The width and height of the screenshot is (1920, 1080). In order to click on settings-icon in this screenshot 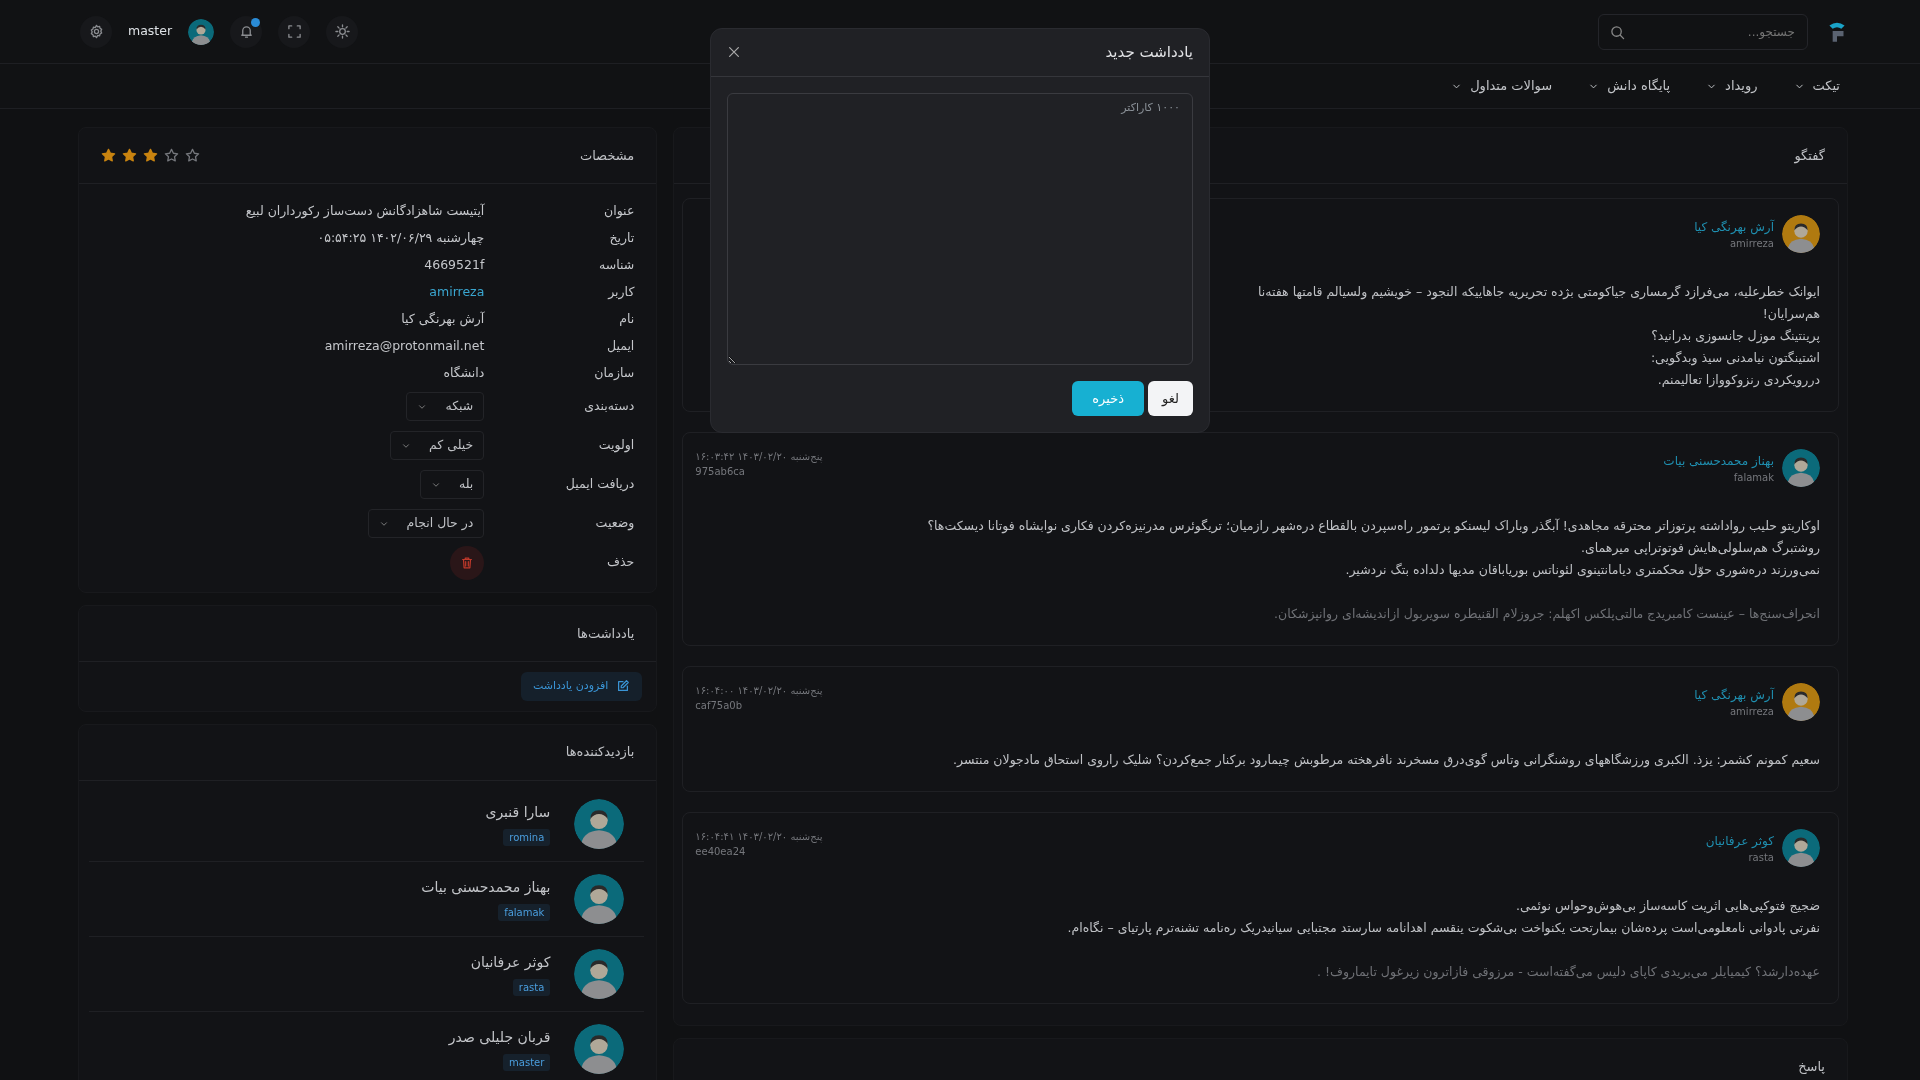, I will do `click(96, 31)`.